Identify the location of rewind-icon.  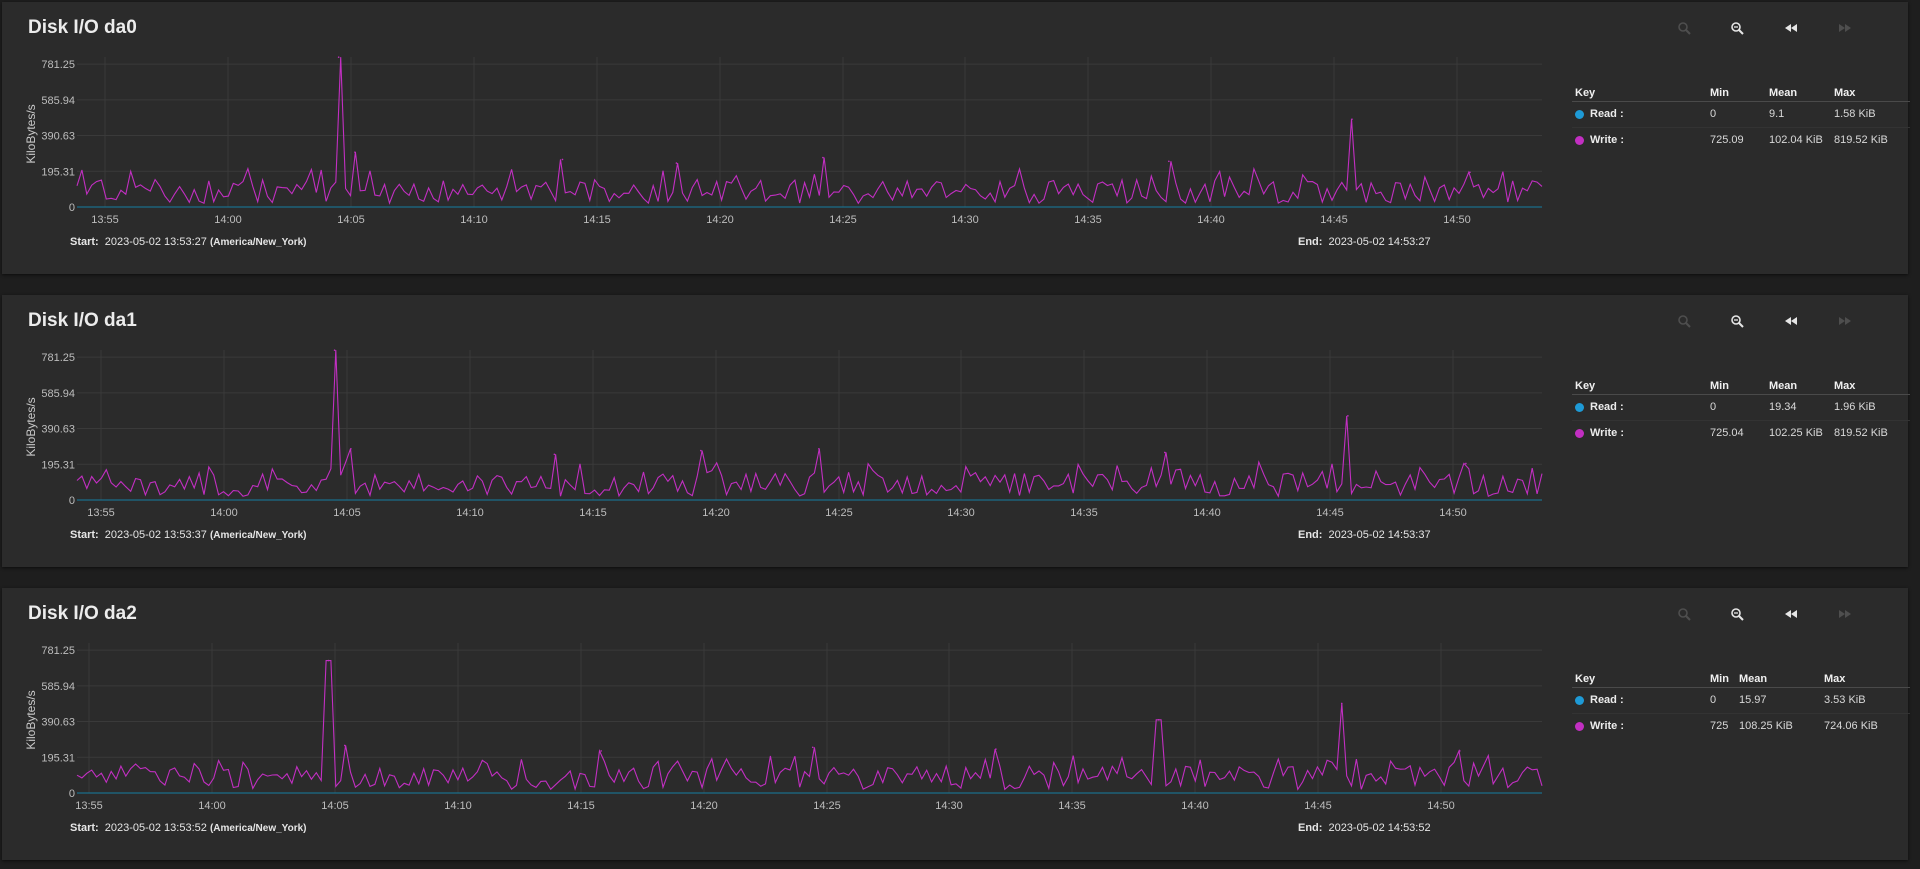
(1791, 28).